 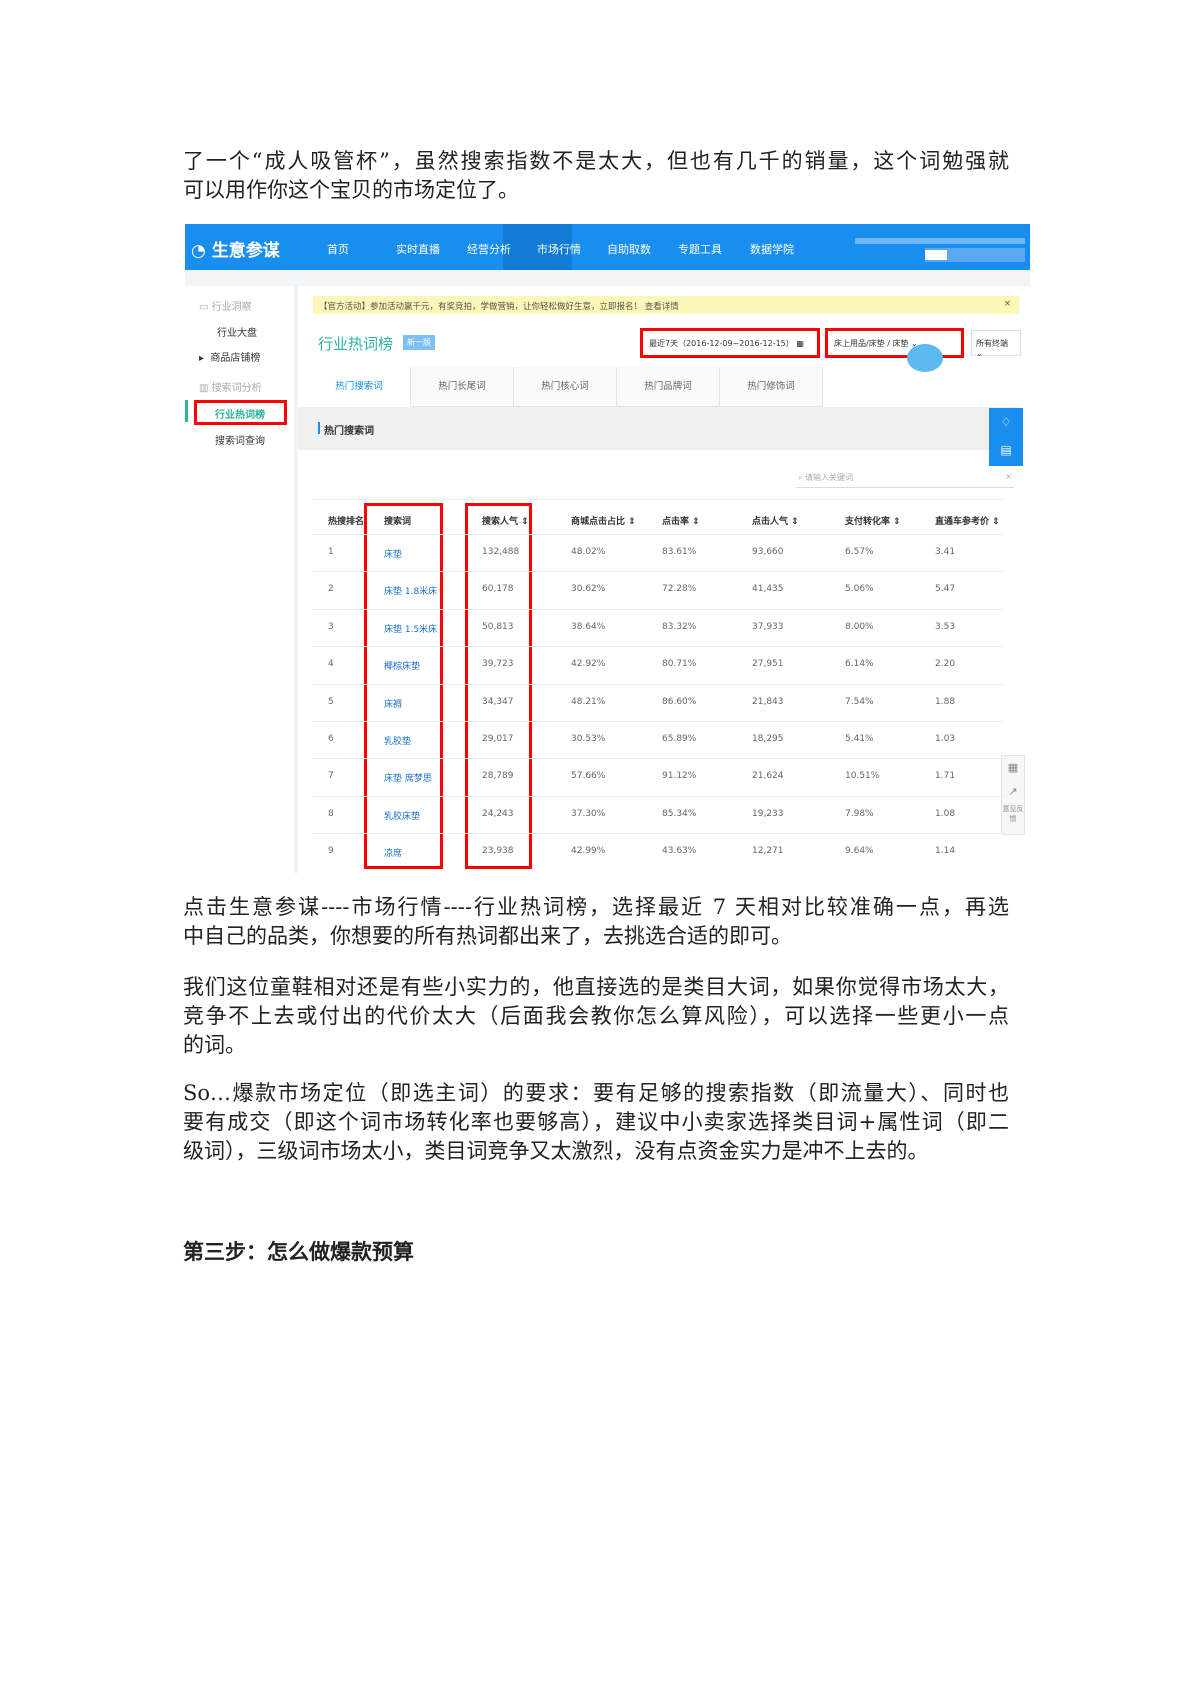 I want to click on calendar-icon: ▦, so click(x=800, y=343).